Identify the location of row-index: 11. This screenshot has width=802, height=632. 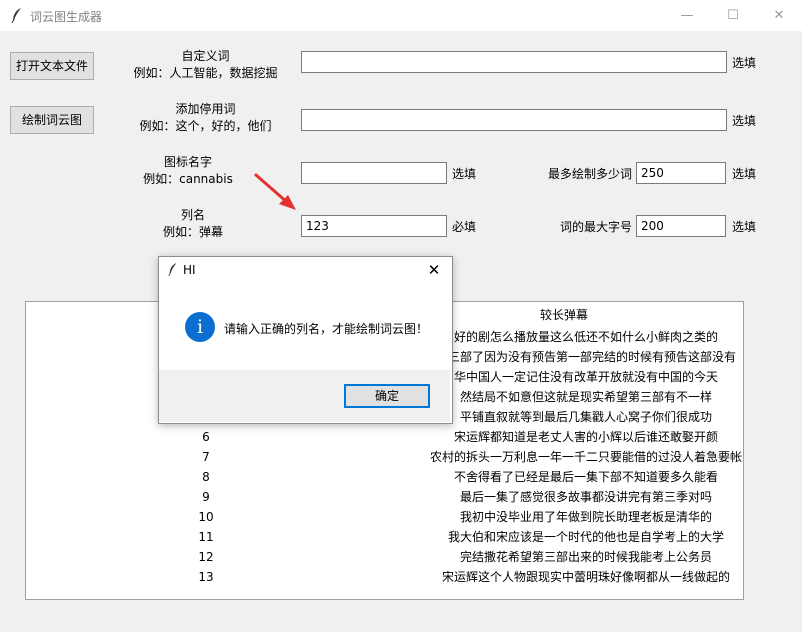
(206, 537).